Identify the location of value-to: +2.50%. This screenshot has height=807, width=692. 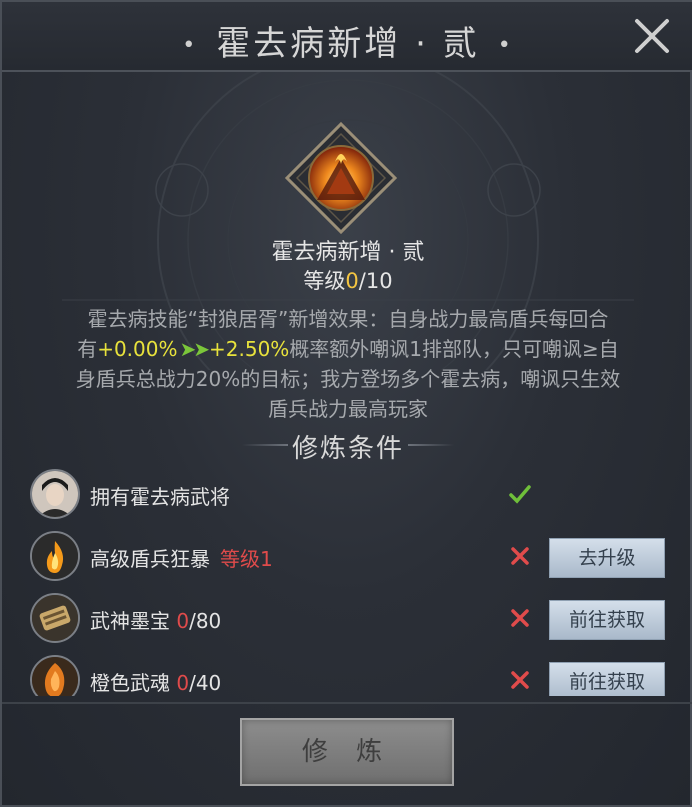
(249, 349).